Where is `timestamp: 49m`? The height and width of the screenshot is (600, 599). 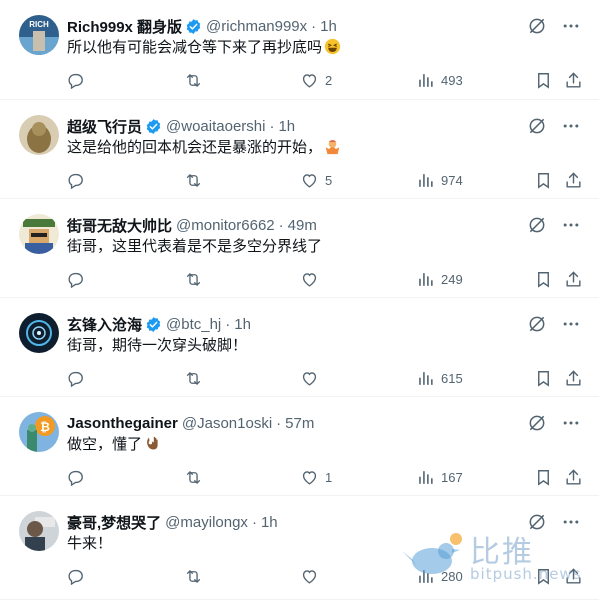 timestamp: 49m is located at coordinates (302, 225).